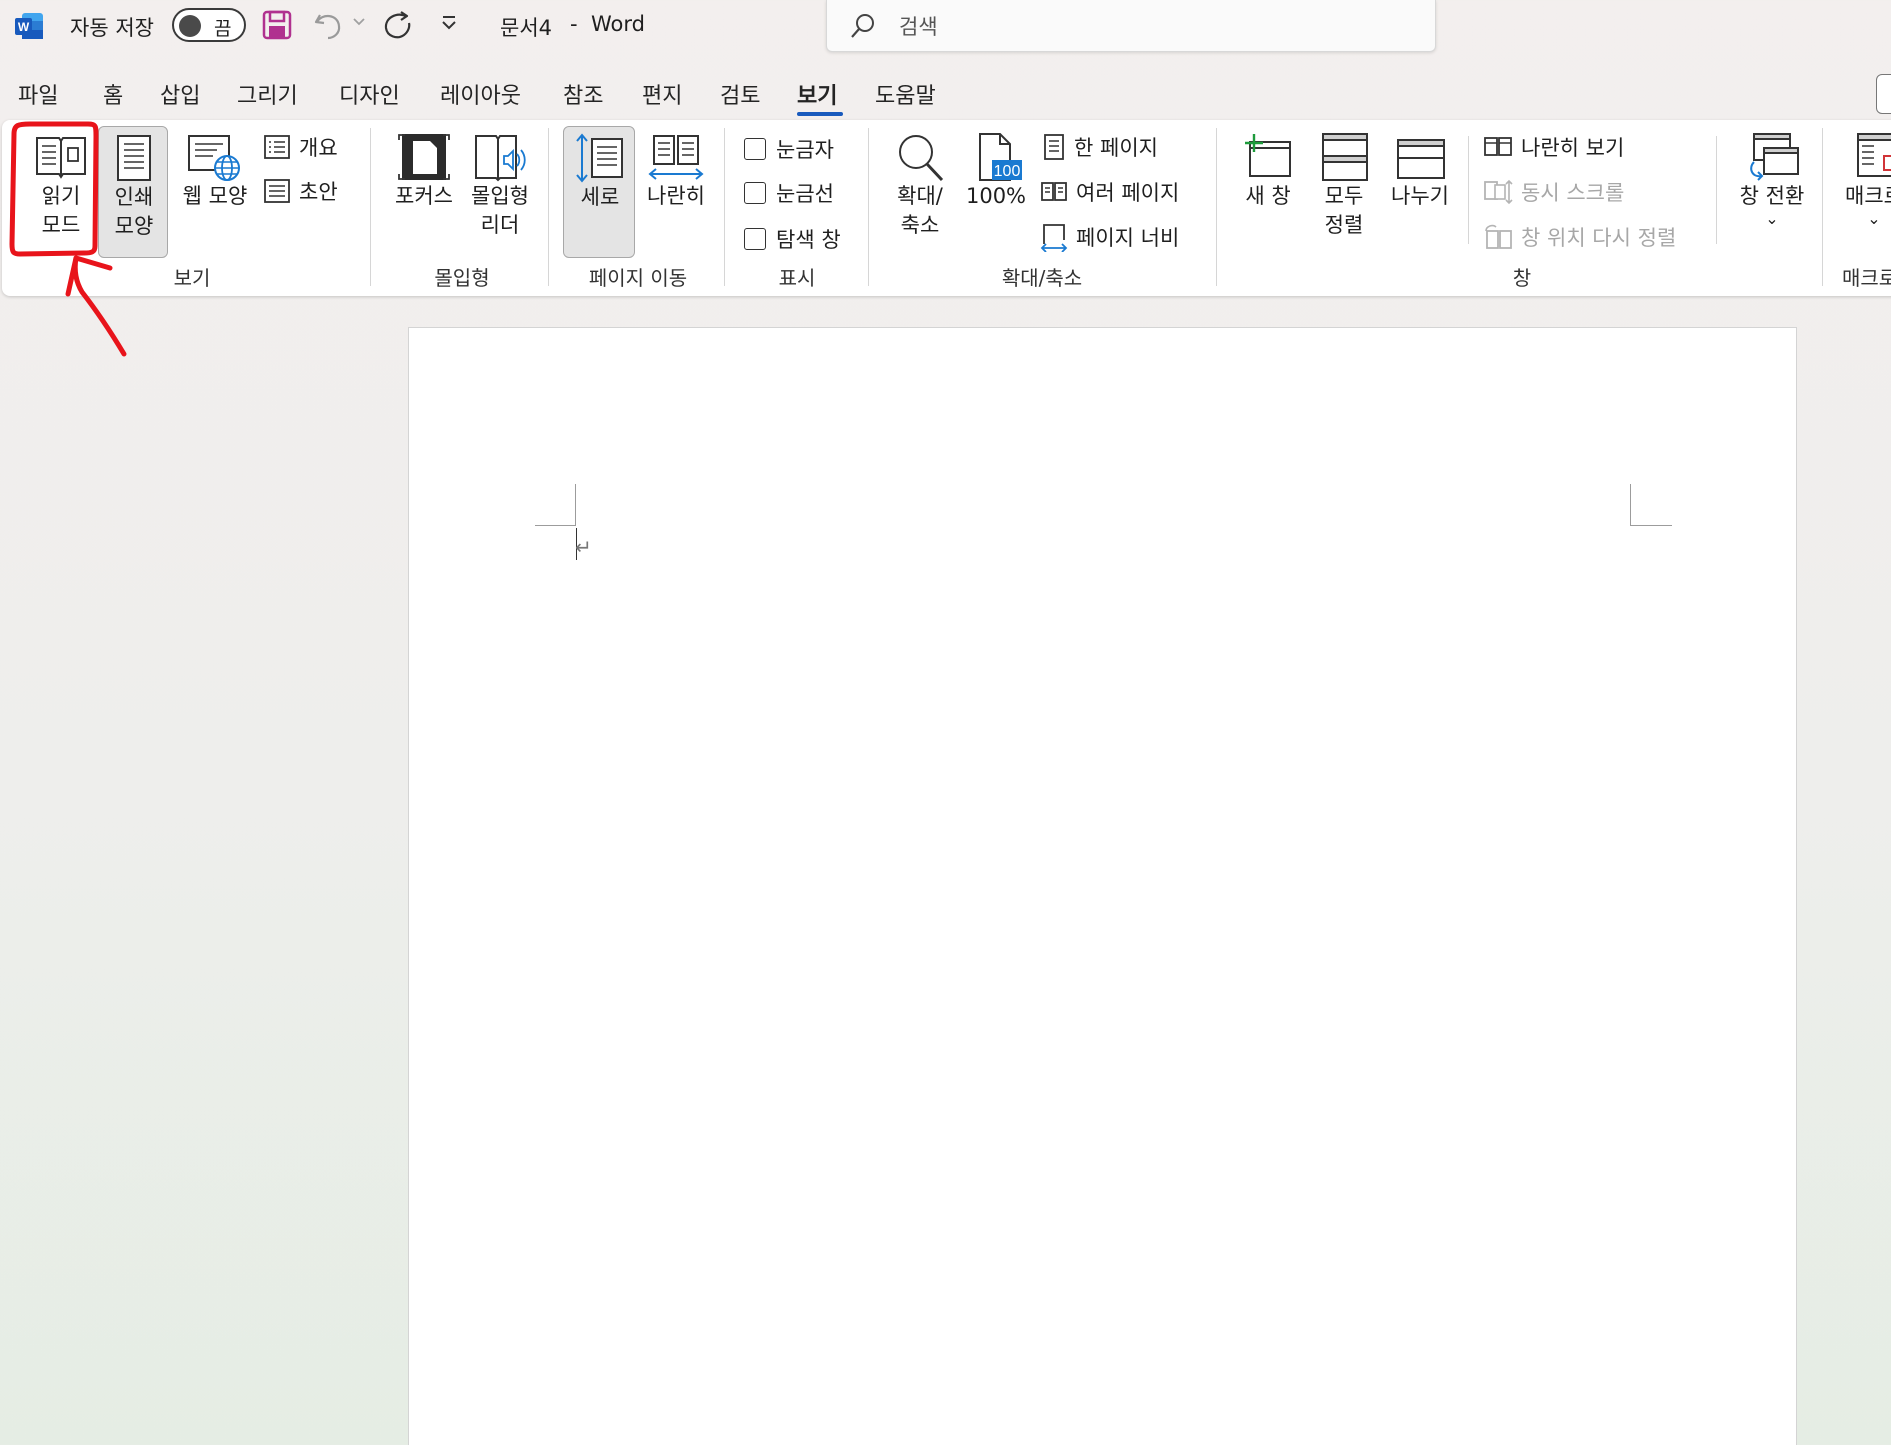 The image size is (1891, 1445). I want to click on annotation-arrow-head, so click(89, 276).